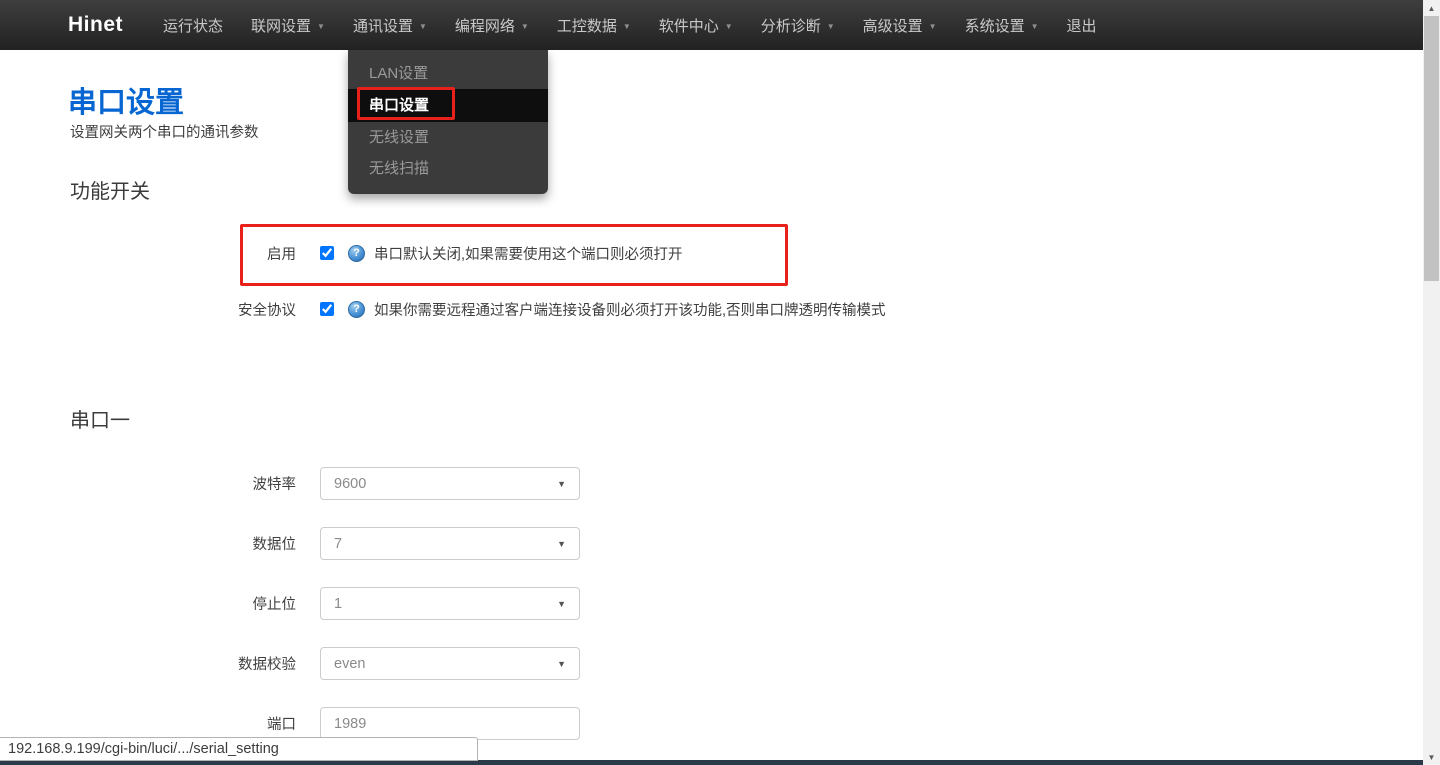 This screenshot has height=765, width=1440. What do you see at coordinates (630, 310) in the screenshot?
I see `secure-protocol-help-text: 如果你需要远程通过客户端连接设备则必须打开该功能,否则串口牌透明传输模式` at bounding box center [630, 310].